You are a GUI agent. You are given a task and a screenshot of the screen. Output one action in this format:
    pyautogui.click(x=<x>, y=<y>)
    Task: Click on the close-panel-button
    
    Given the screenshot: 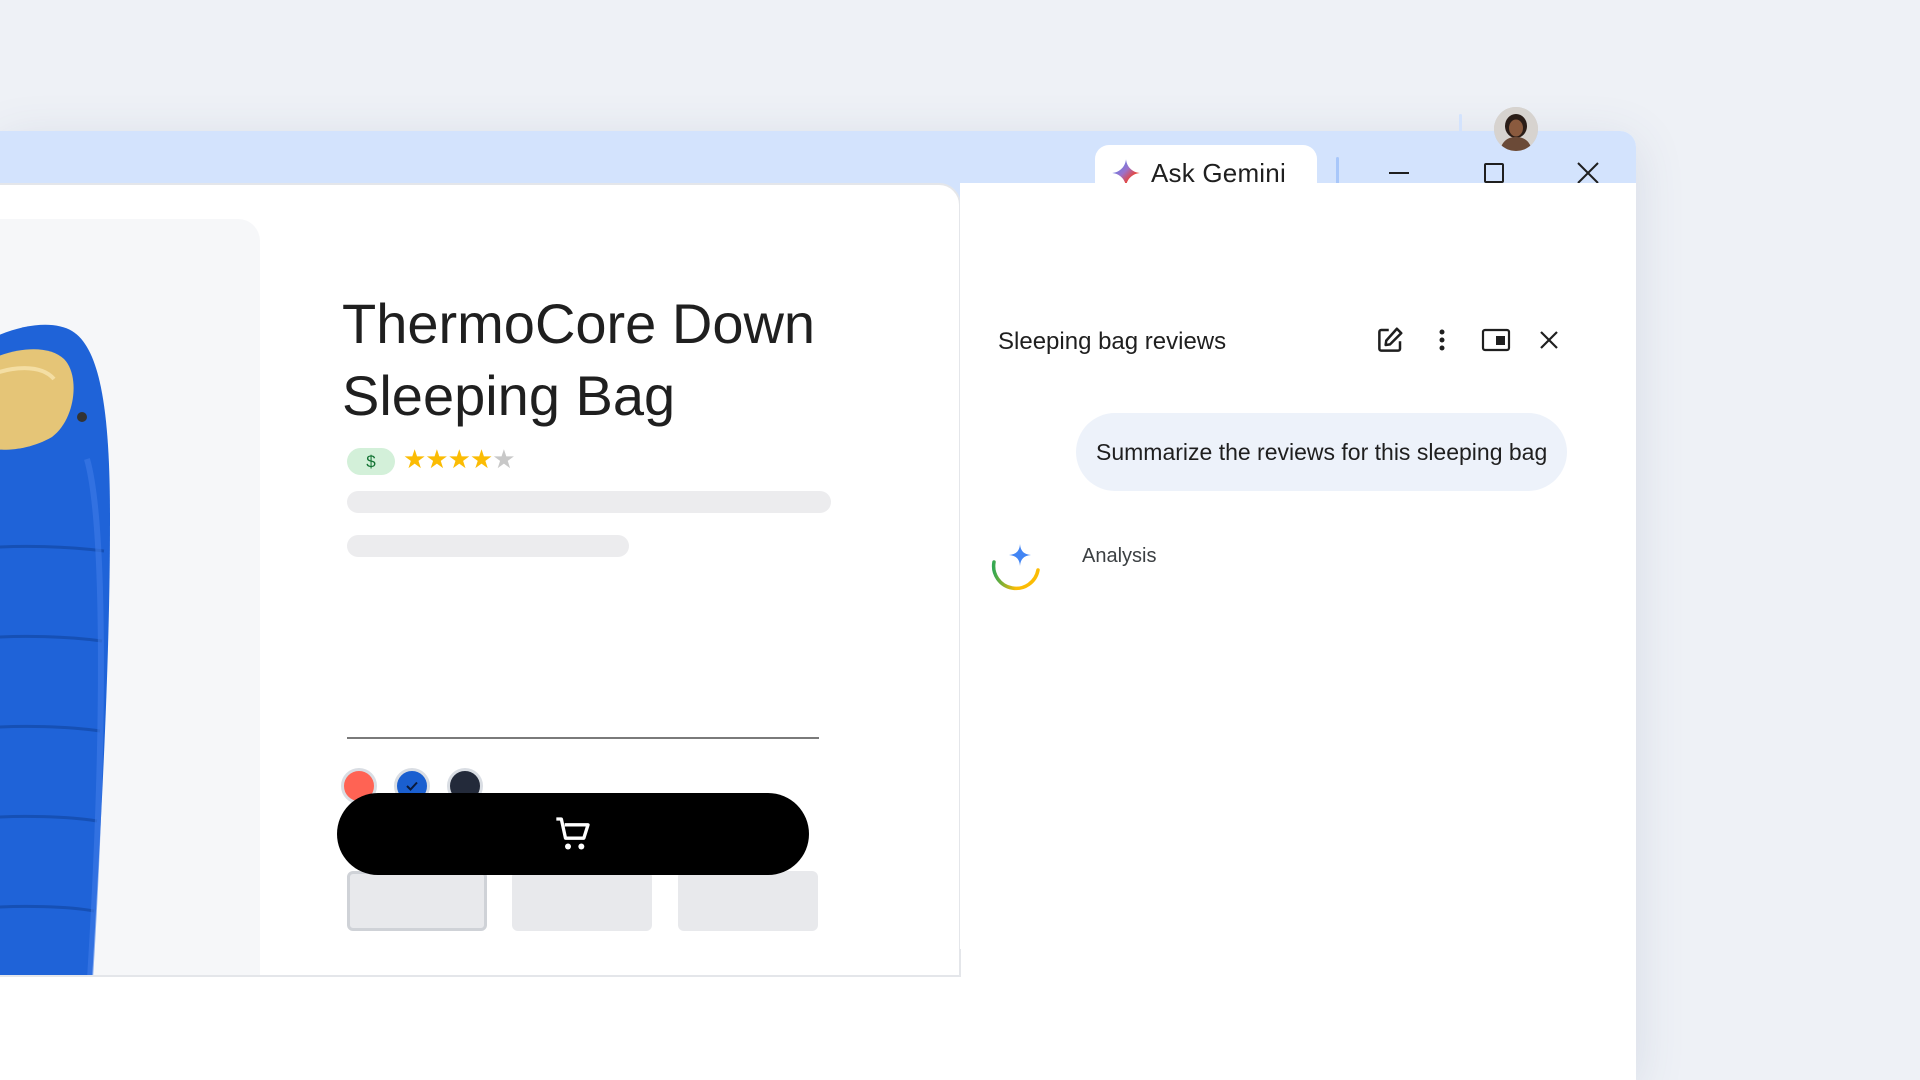 What is the action you would take?
    pyautogui.click(x=1549, y=340)
    